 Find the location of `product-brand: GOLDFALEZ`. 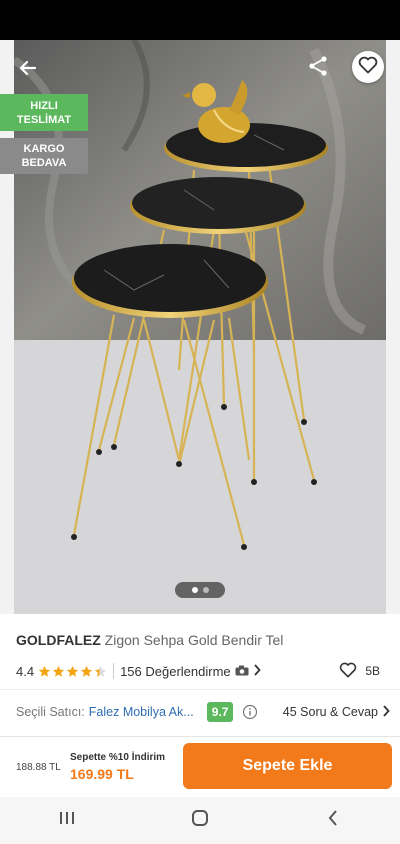

product-brand: GOLDFALEZ is located at coordinates (58, 640).